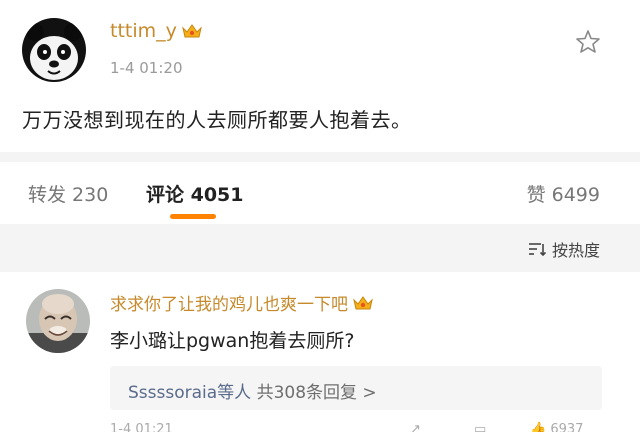 Image resolution: width=640 pixels, height=432 pixels. Describe the element at coordinates (195, 193) in the screenshot. I see `tab-comment: 评论 4051` at that location.